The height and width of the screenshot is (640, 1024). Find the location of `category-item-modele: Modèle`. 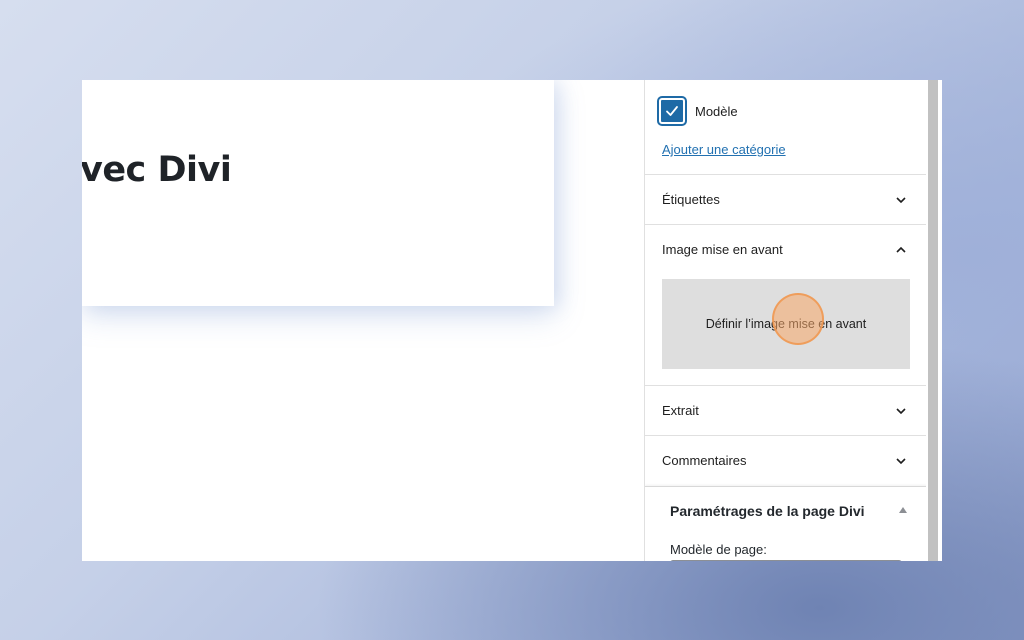

category-item-modele: Modèle is located at coordinates (698, 111).